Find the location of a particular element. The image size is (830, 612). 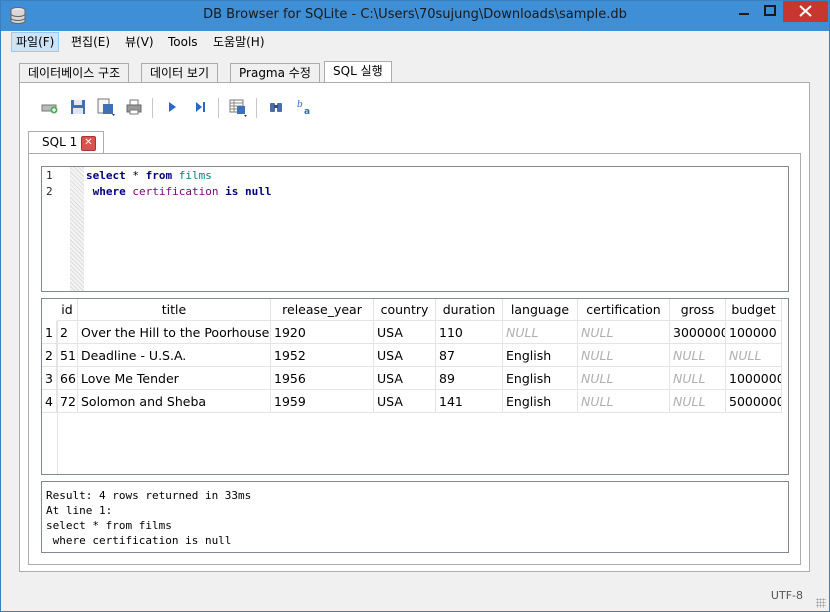

line-number: 1 is located at coordinates (49, 175).